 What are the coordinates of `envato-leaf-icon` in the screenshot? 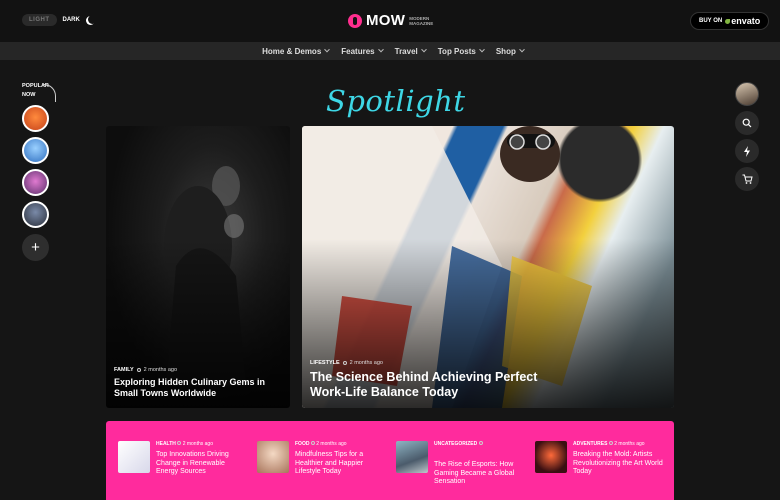 It's located at (728, 21).